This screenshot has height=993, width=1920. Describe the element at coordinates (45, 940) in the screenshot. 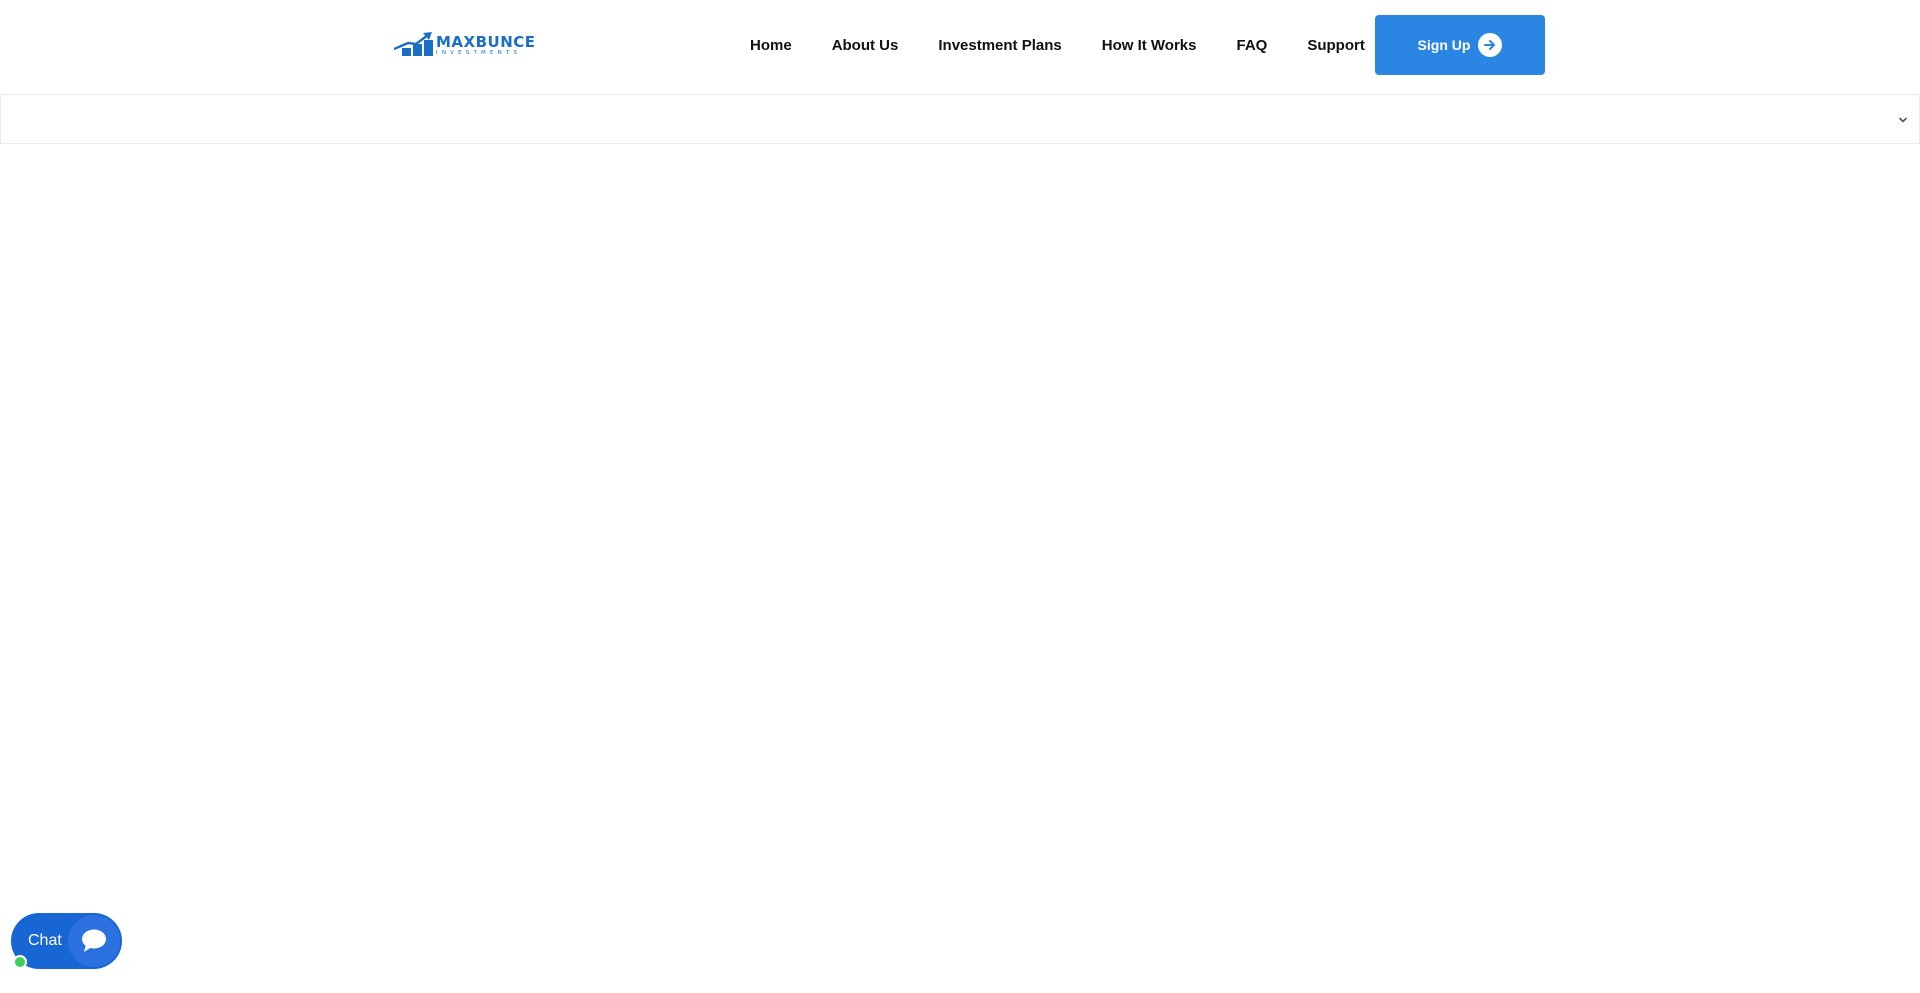

I see `chat-label: Chat` at that location.